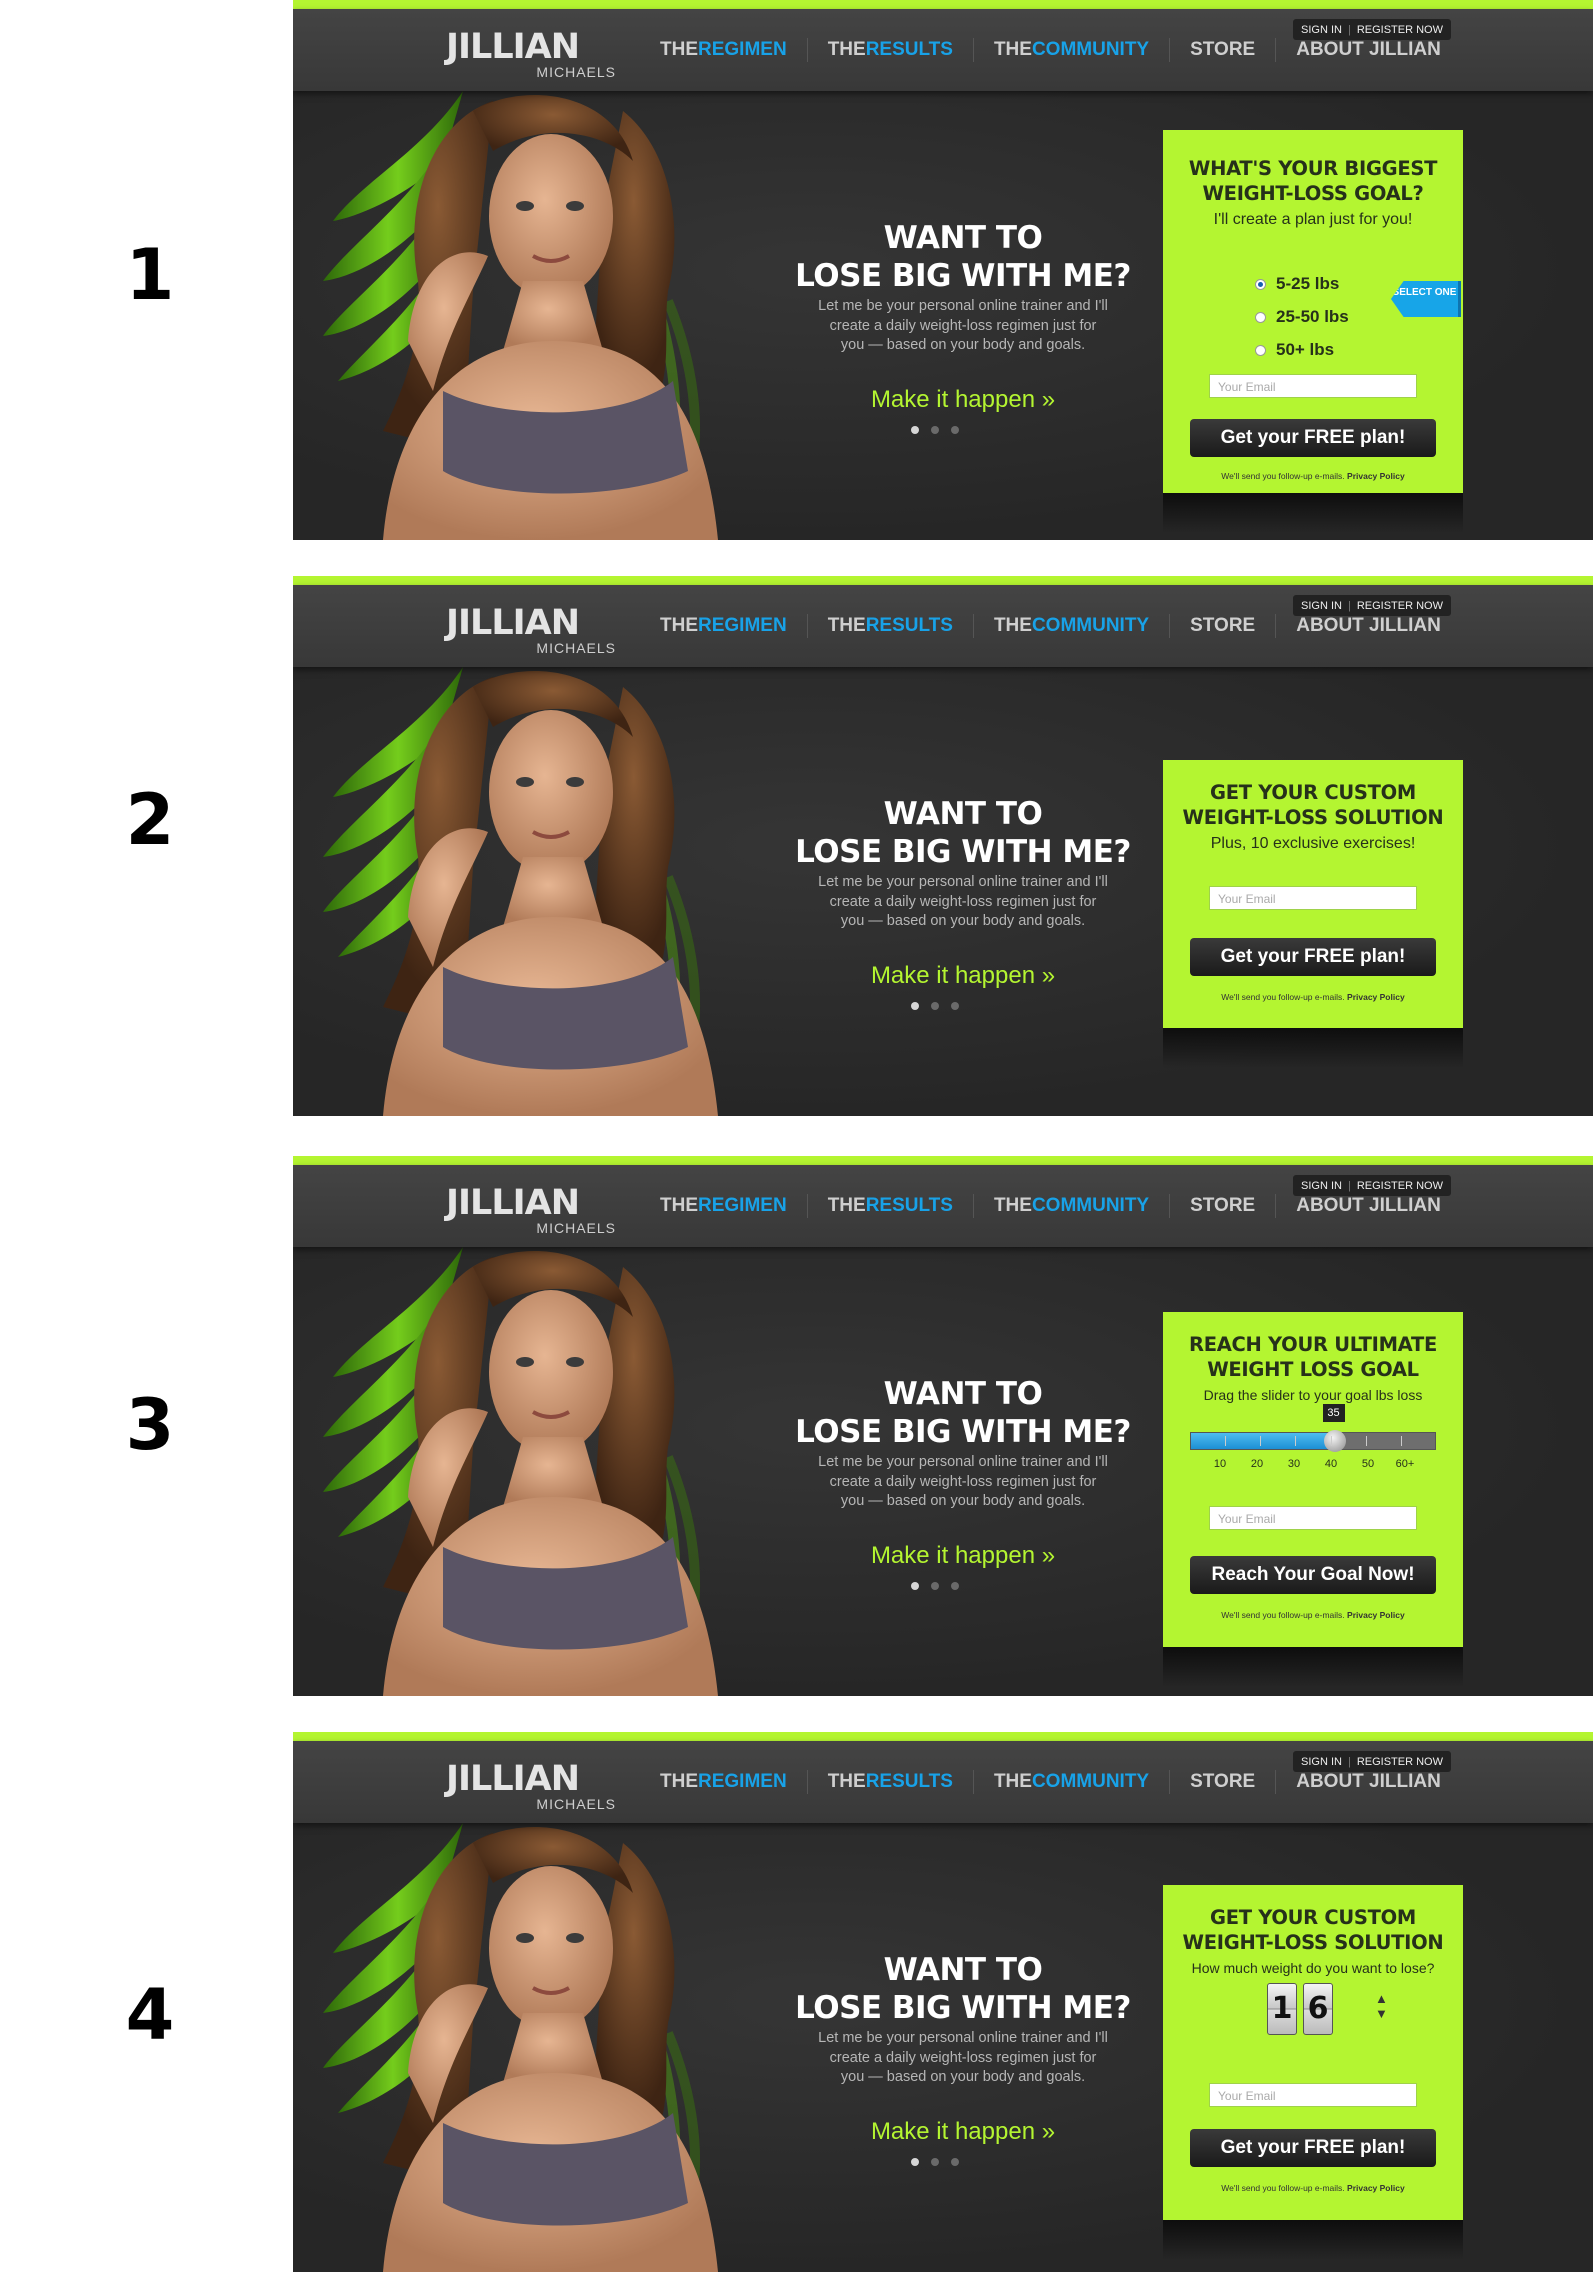  What do you see at coordinates (1282, 2009) in the screenshot?
I see `counter-digit: 1` at bounding box center [1282, 2009].